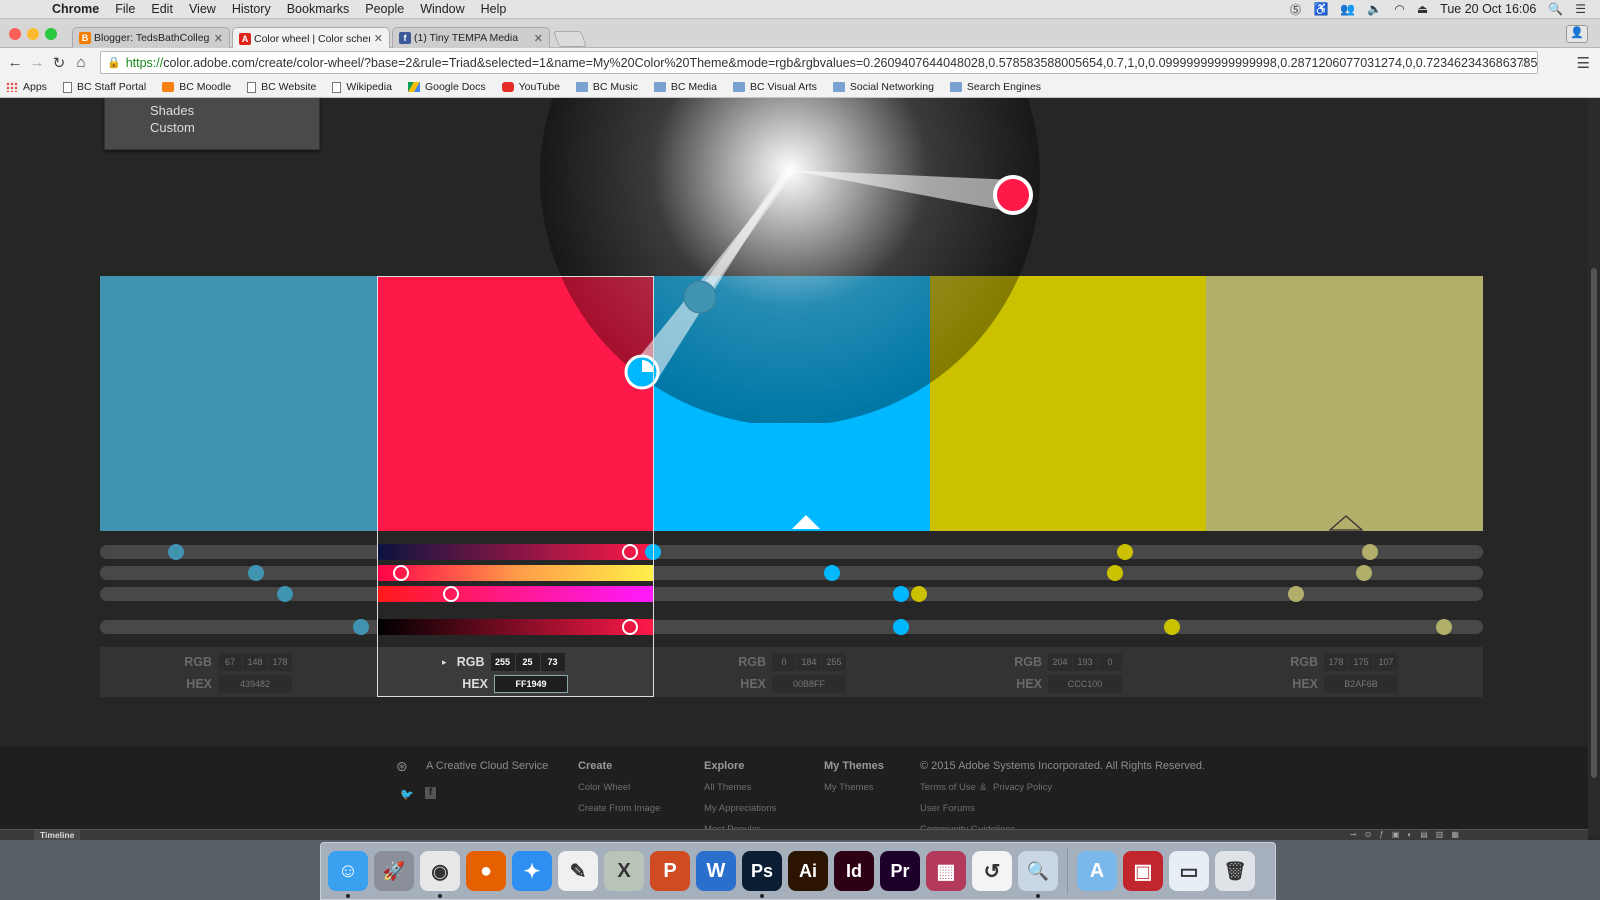 This screenshot has width=1600, height=900. I want to click on footer-link-create-from-image: Create From Image, so click(619, 808).